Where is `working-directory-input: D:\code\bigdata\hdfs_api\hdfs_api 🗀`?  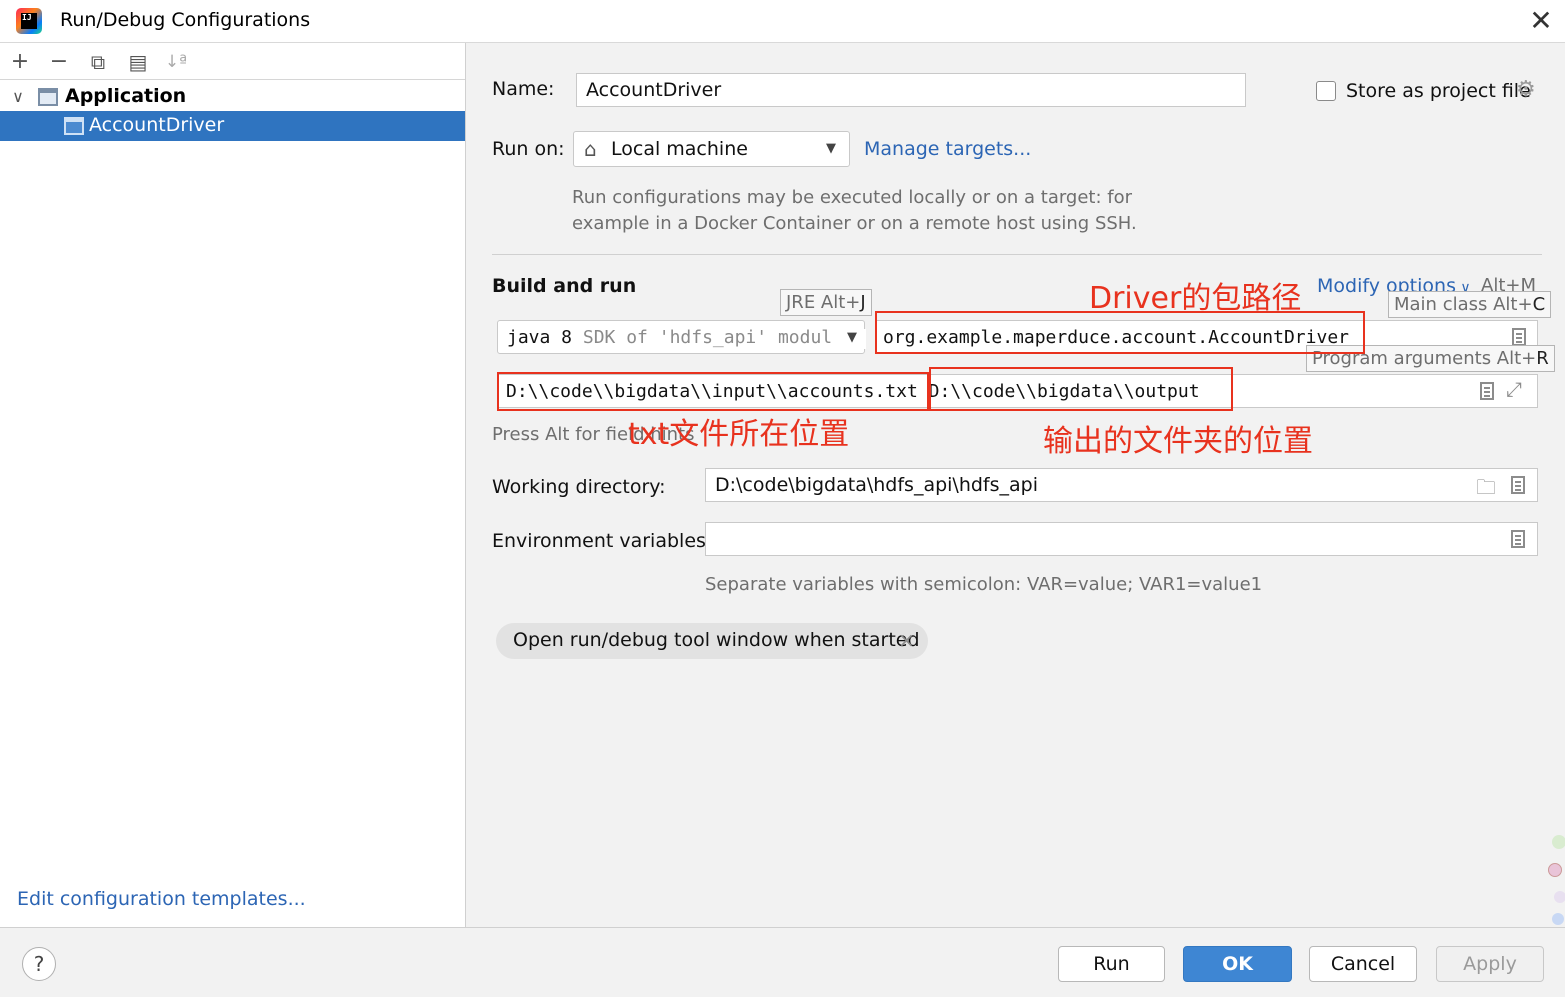 working-directory-input: D:\code\bigdata\hdfs_api\hdfs_api 🗀 is located at coordinates (1121, 485).